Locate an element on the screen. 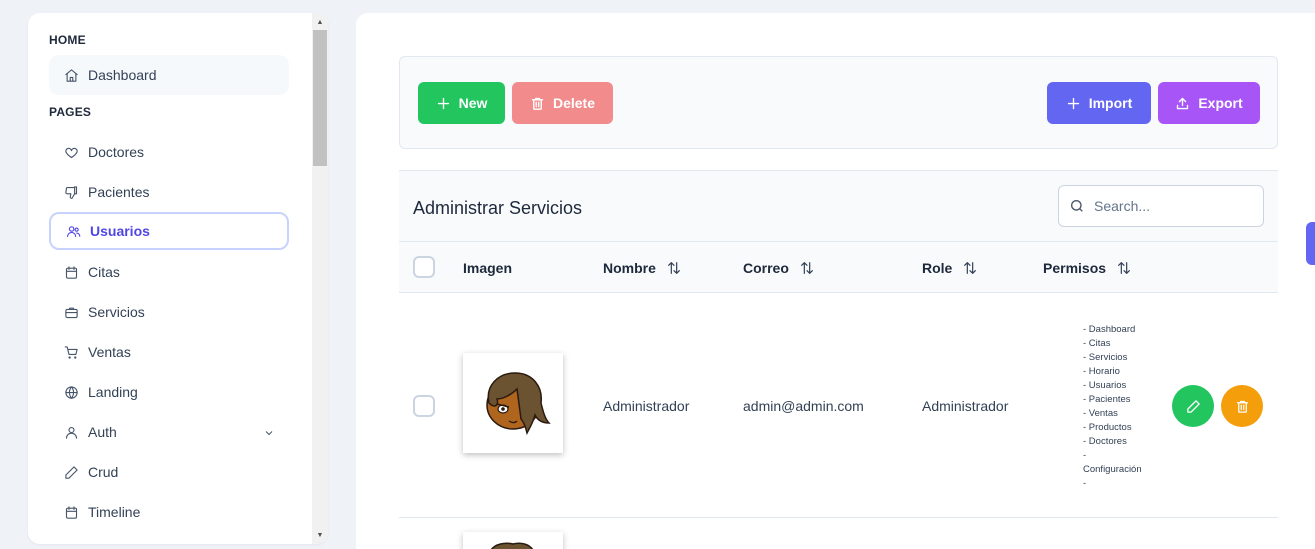 The height and width of the screenshot is (549, 1315). sidebar-item-label: Usuarios is located at coordinates (120, 231).